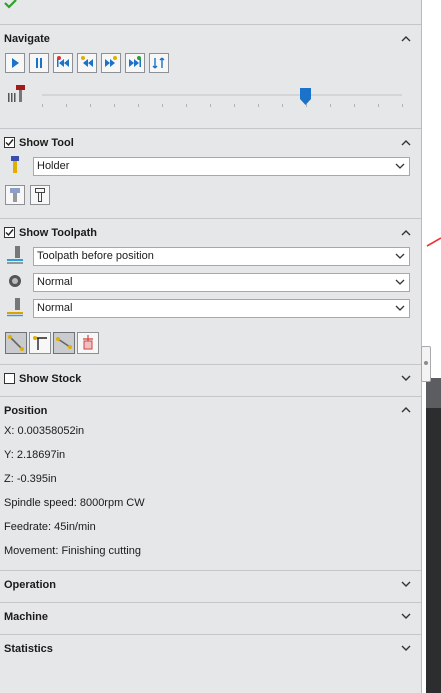 The width and height of the screenshot is (441, 693). What do you see at coordinates (15, 307) in the screenshot?
I see `toolpath-display-icon` at bounding box center [15, 307].